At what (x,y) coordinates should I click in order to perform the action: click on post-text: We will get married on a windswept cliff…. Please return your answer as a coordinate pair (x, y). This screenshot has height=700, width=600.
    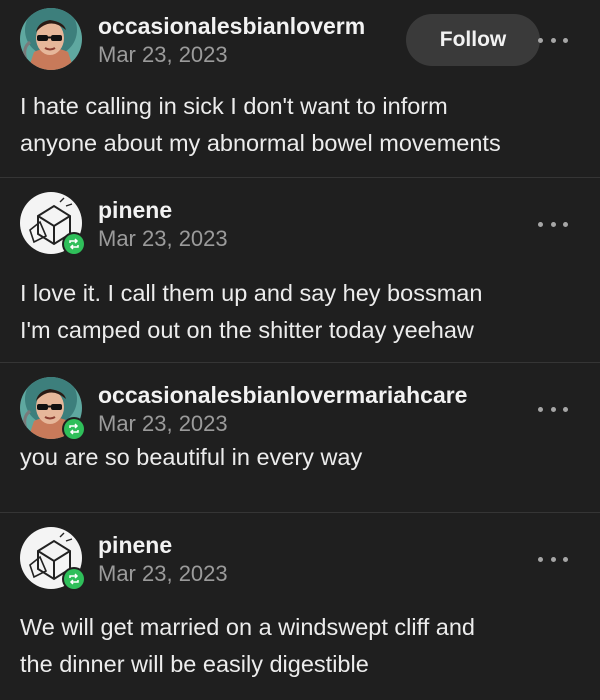
    Looking at the image, I should click on (247, 645).